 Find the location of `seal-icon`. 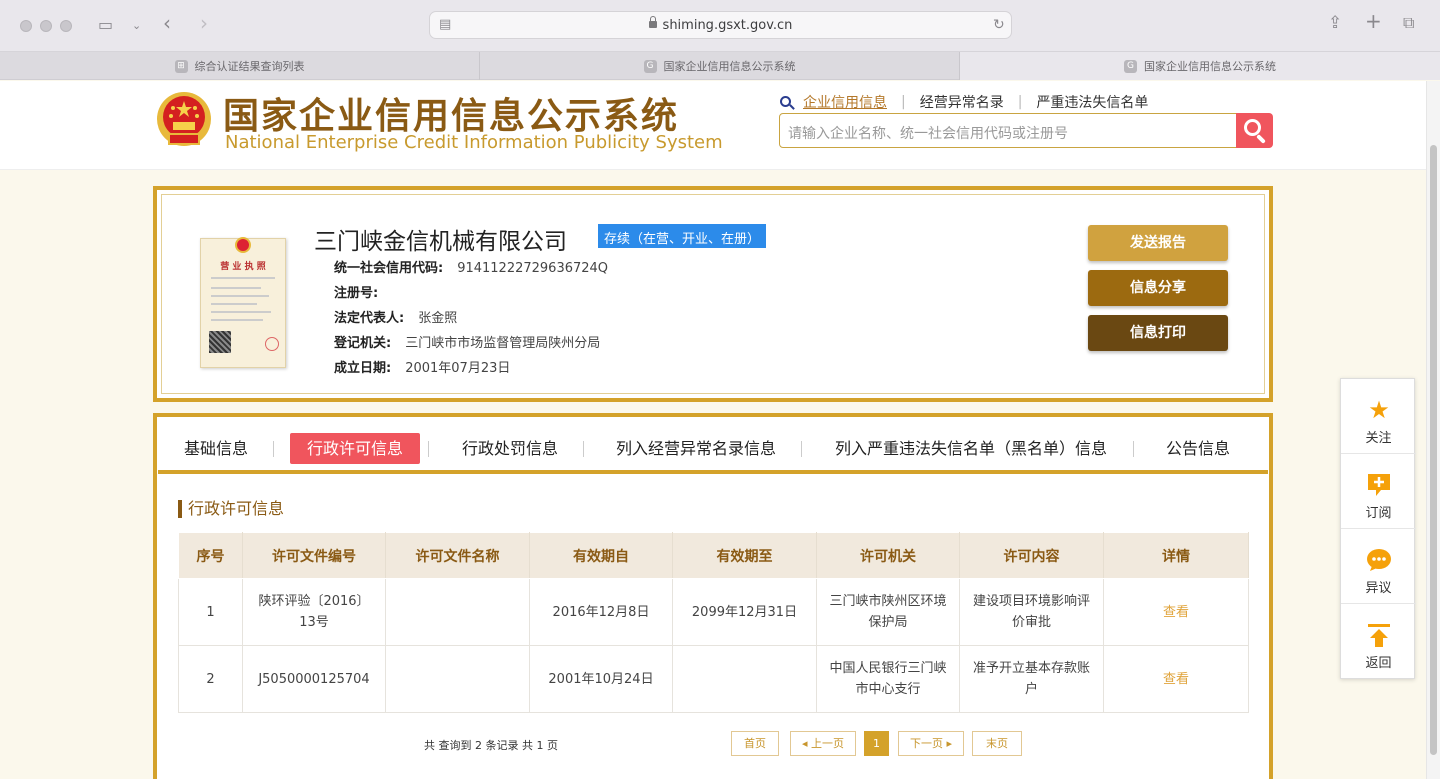

seal-icon is located at coordinates (272, 344).